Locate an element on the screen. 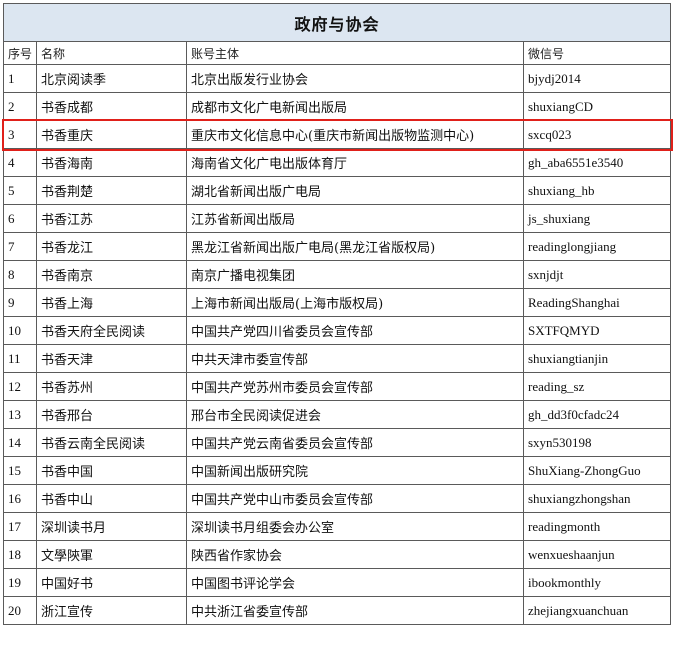 The width and height of the screenshot is (675, 646). row-wechat-id: shuxiangtianjin is located at coordinates (597, 358).